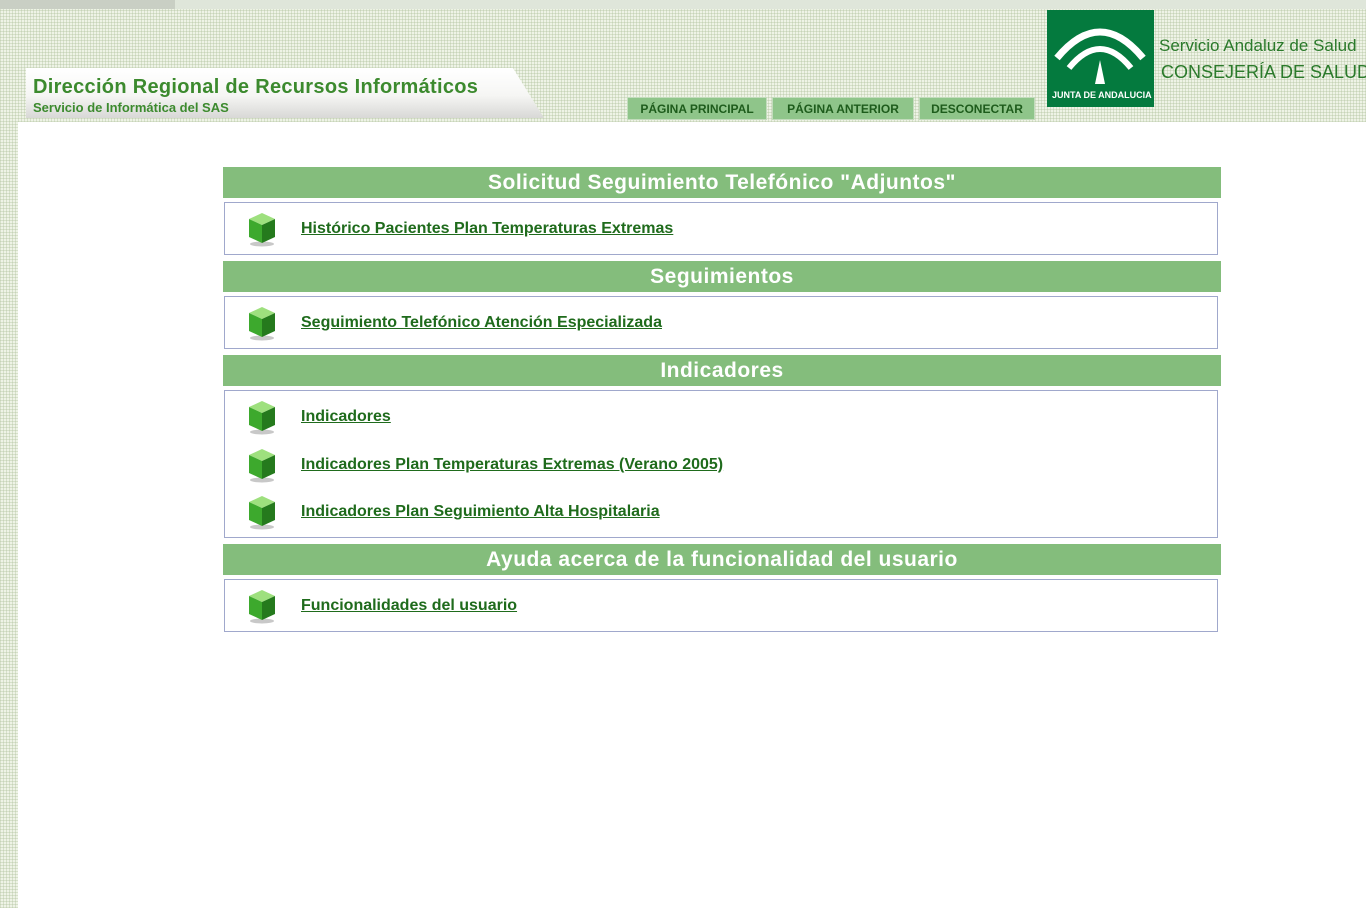 The height and width of the screenshot is (908, 1366). What do you see at coordinates (9, 454) in the screenshot?
I see `left-border-texture` at bounding box center [9, 454].